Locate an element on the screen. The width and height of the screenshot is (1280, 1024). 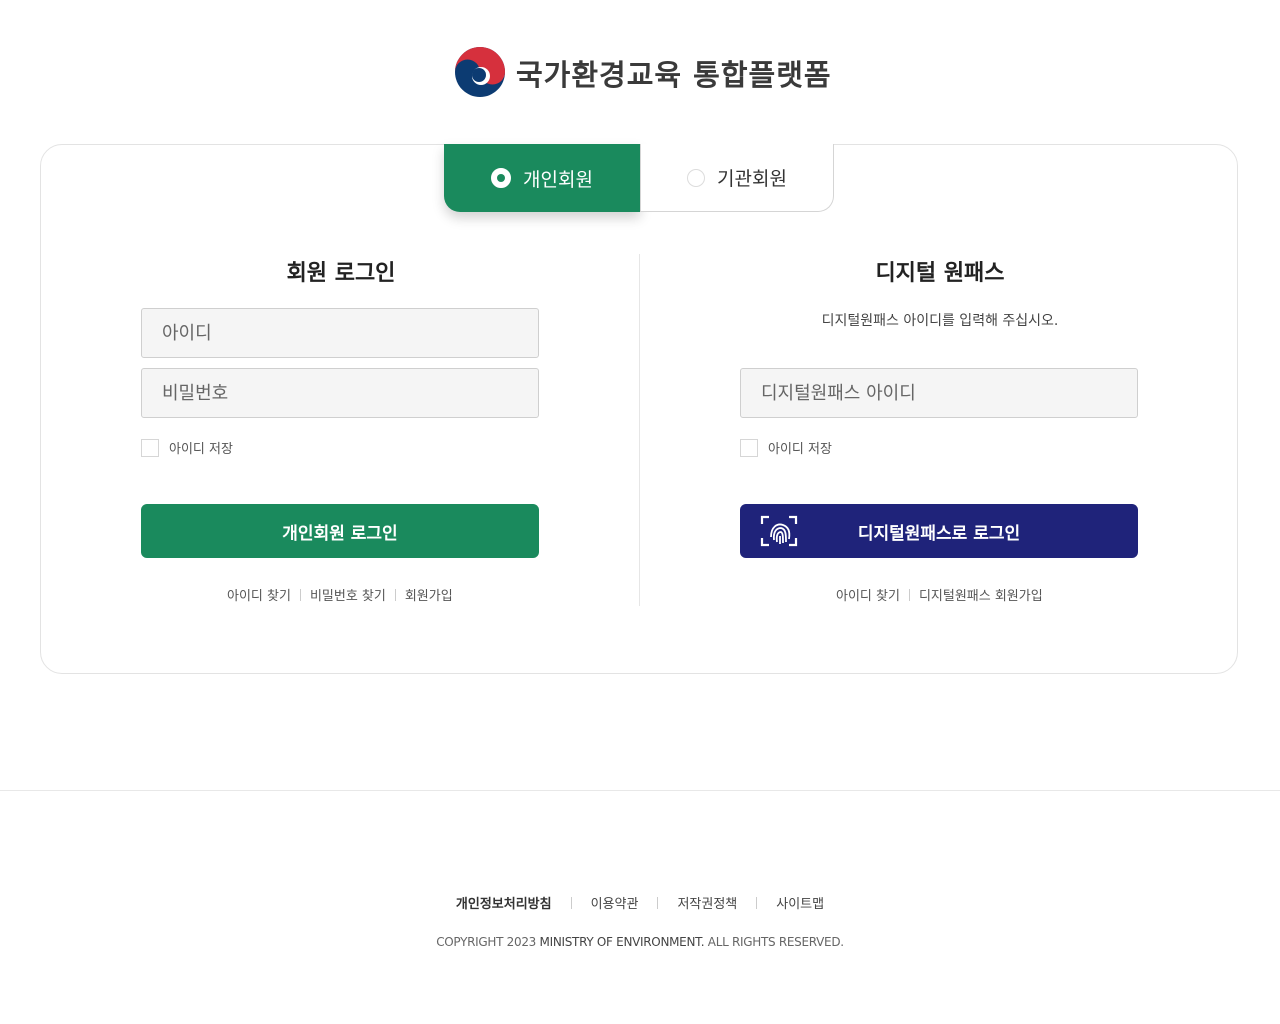
onepass-description: 디지털원패스 아이디를 입력해 주십시오. is located at coordinates (940, 321).